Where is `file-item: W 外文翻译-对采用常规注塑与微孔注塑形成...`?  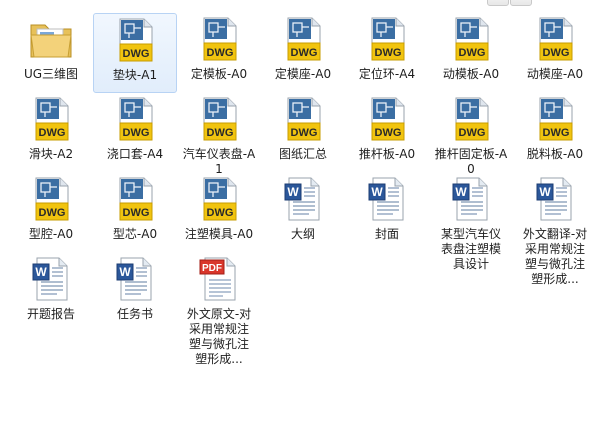
file-item: W 外文翻译-对采用常规注塑与微孔注塑形成... is located at coordinates (555, 253).